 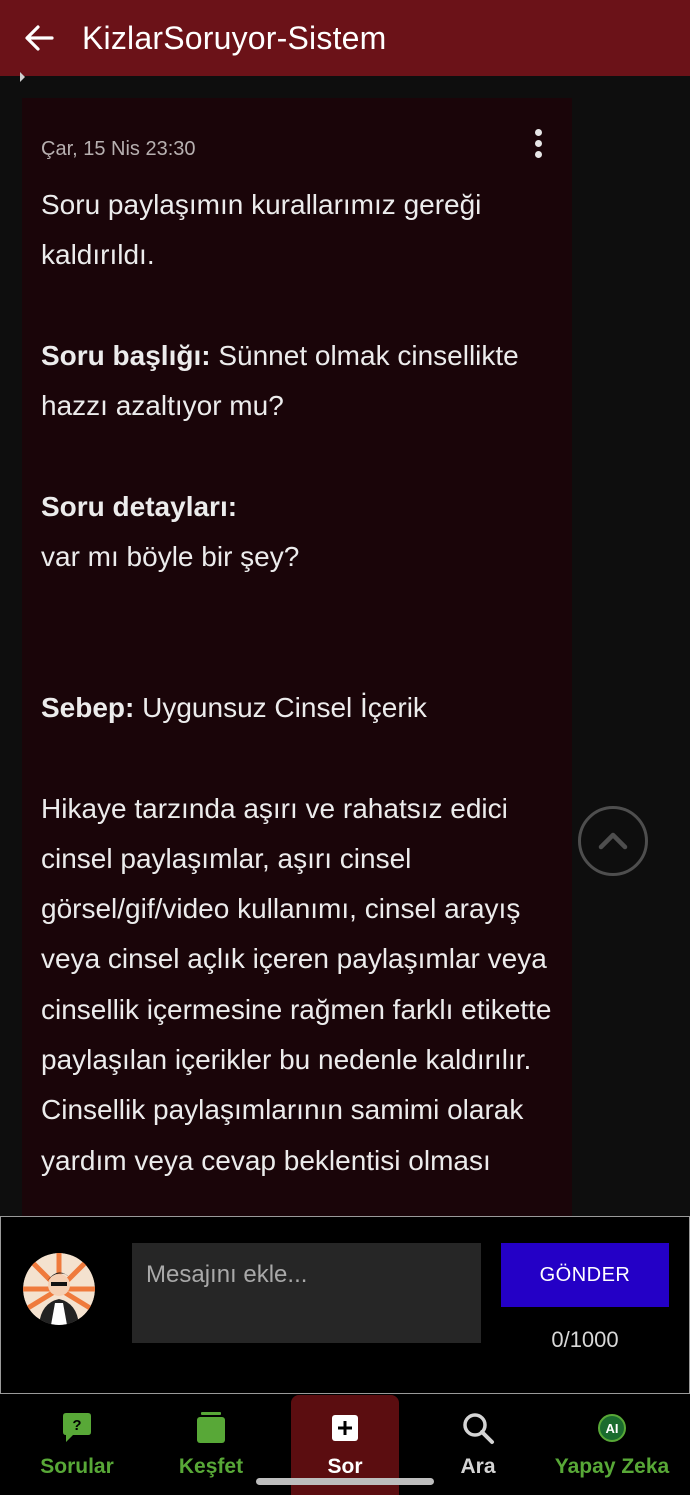 What do you see at coordinates (234, 38) in the screenshot?
I see `page-title: KizlarSoruyor-Sistem` at bounding box center [234, 38].